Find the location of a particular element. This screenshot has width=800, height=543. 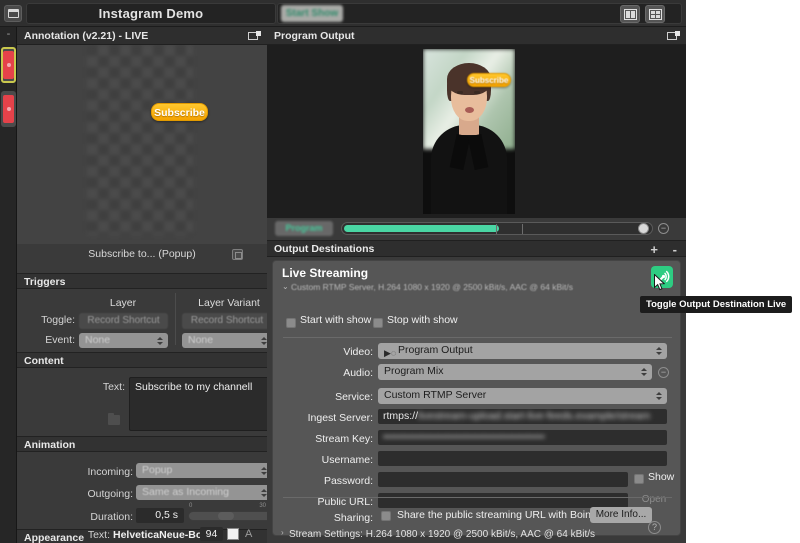

remove-destination-button: - is located at coordinates (675, 249).